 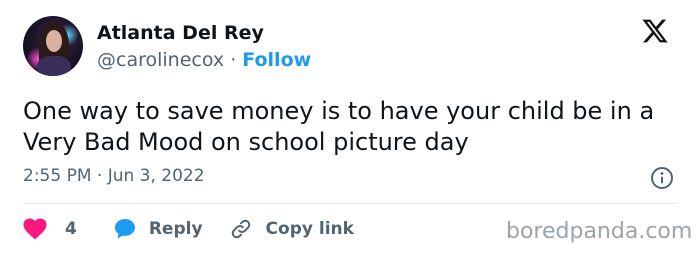 What do you see at coordinates (276, 60) in the screenshot?
I see `follow-button: Follow` at bounding box center [276, 60].